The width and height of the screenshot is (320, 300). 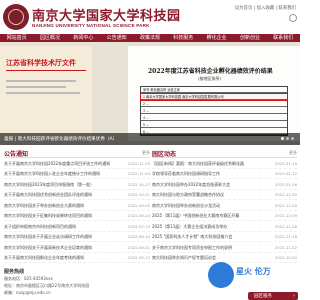 I want to click on list-item: 【园区新闻】喜报：南大科技园获评省级优秀孵化器 2023-01-19, so click(x=224, y=163).